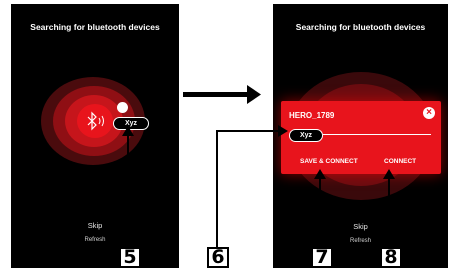 This screenshot has width=453, height=270. I want to click on callout-badge-7: 7, so click(322, 257).